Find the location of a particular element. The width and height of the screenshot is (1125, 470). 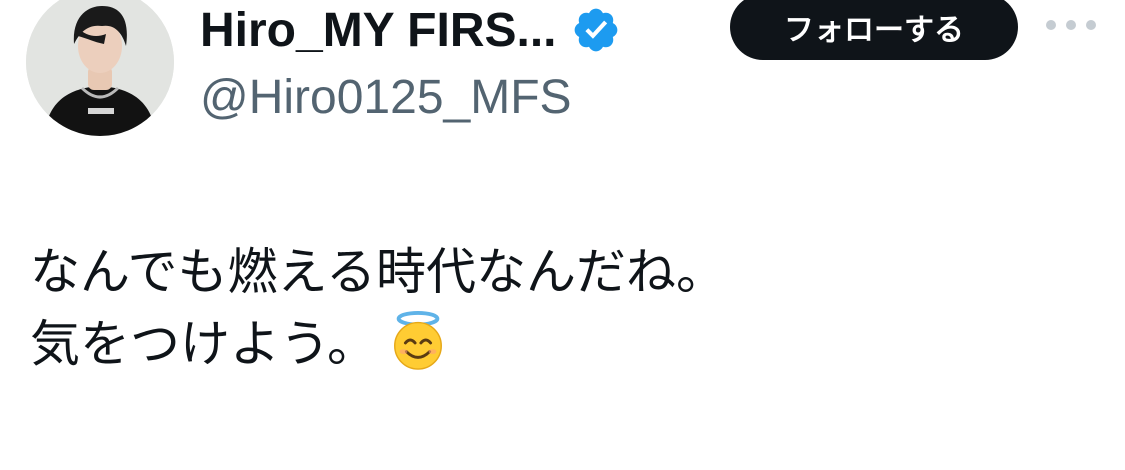

tweet-line-2: 気をつけよう。 is located at coordinates (203, 344).